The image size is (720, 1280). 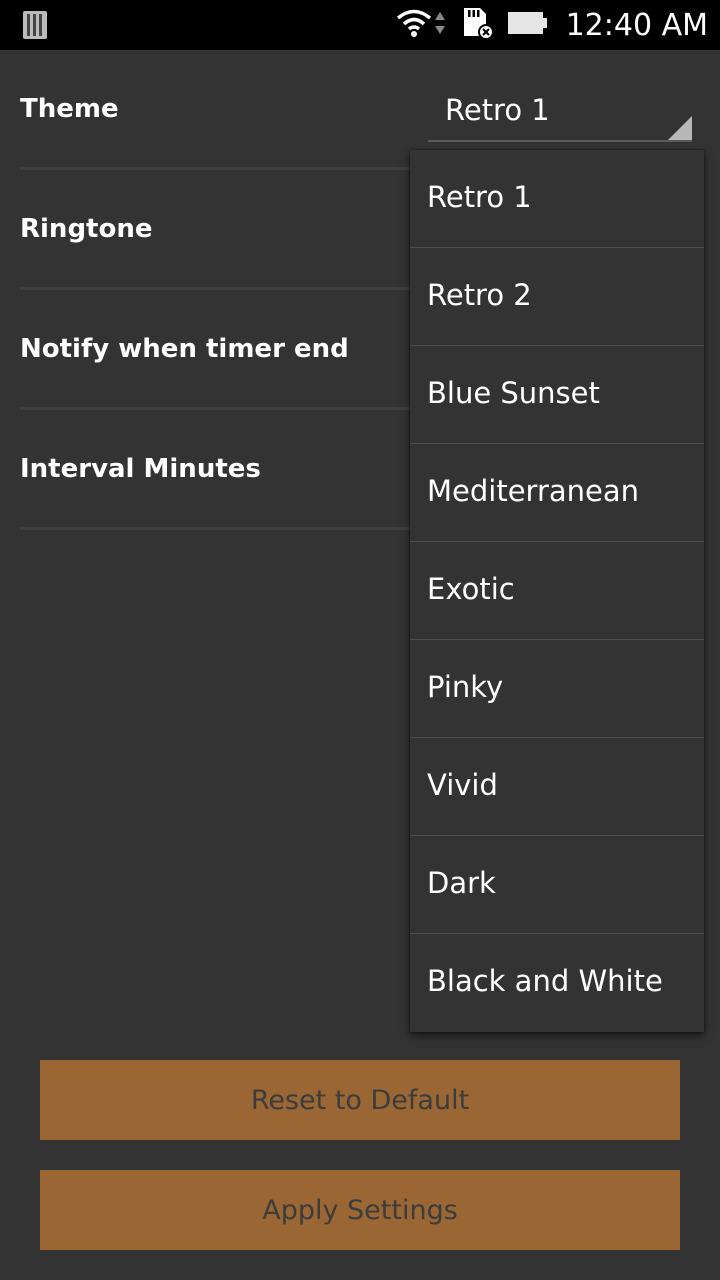 I want to click on dropdown-item-blue-sunset: Blue Sunset, so click(x=557, y=395).